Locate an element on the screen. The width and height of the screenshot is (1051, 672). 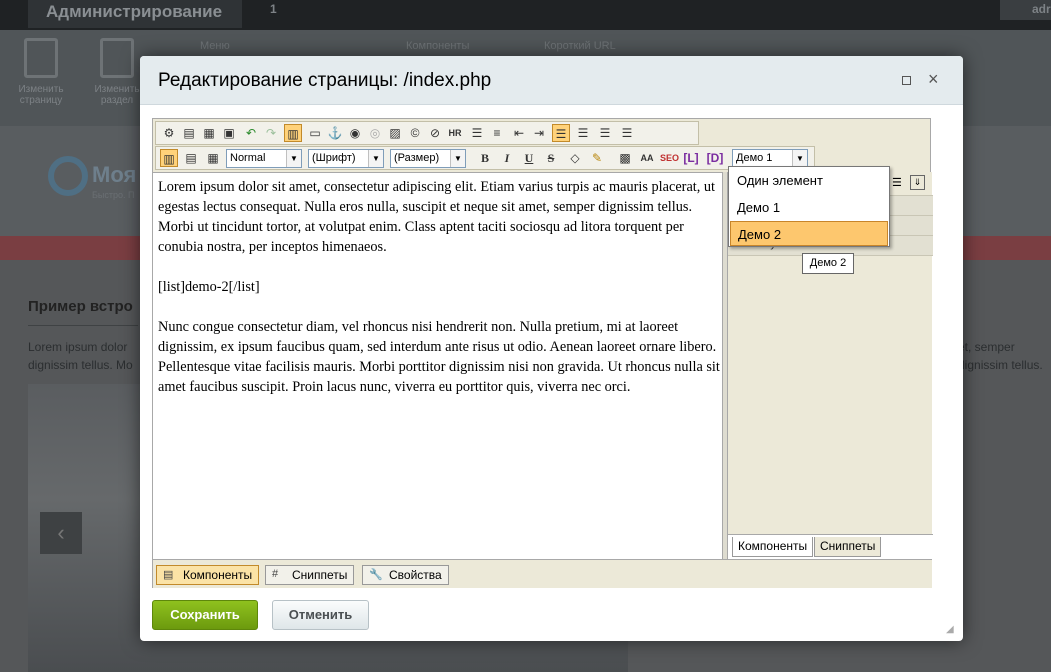
seo-icon: SEO is located at coordinates (669, 158).